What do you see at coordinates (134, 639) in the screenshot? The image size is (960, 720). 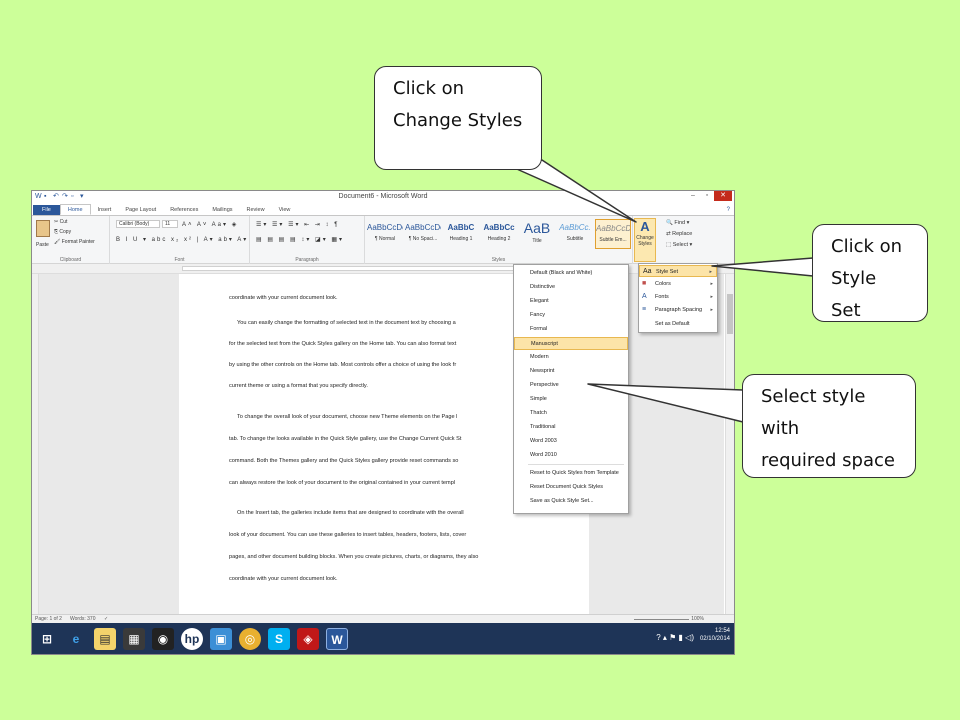 I see `media-icon: ▦` at bounding box center [134, 639].